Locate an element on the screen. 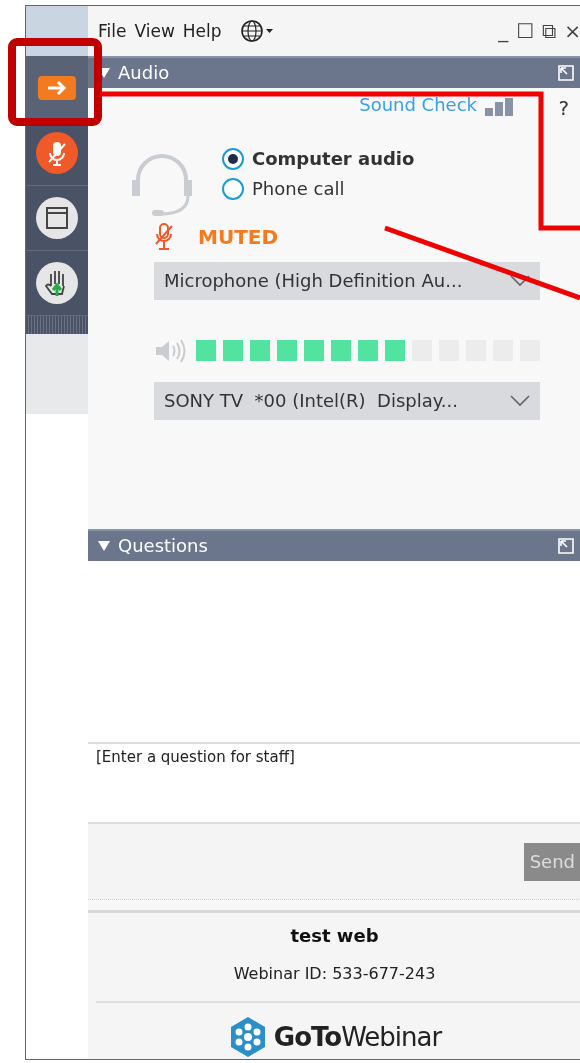  webinar-id: Webinar ID: 533-677-243 is located at coordinates (334, 973).